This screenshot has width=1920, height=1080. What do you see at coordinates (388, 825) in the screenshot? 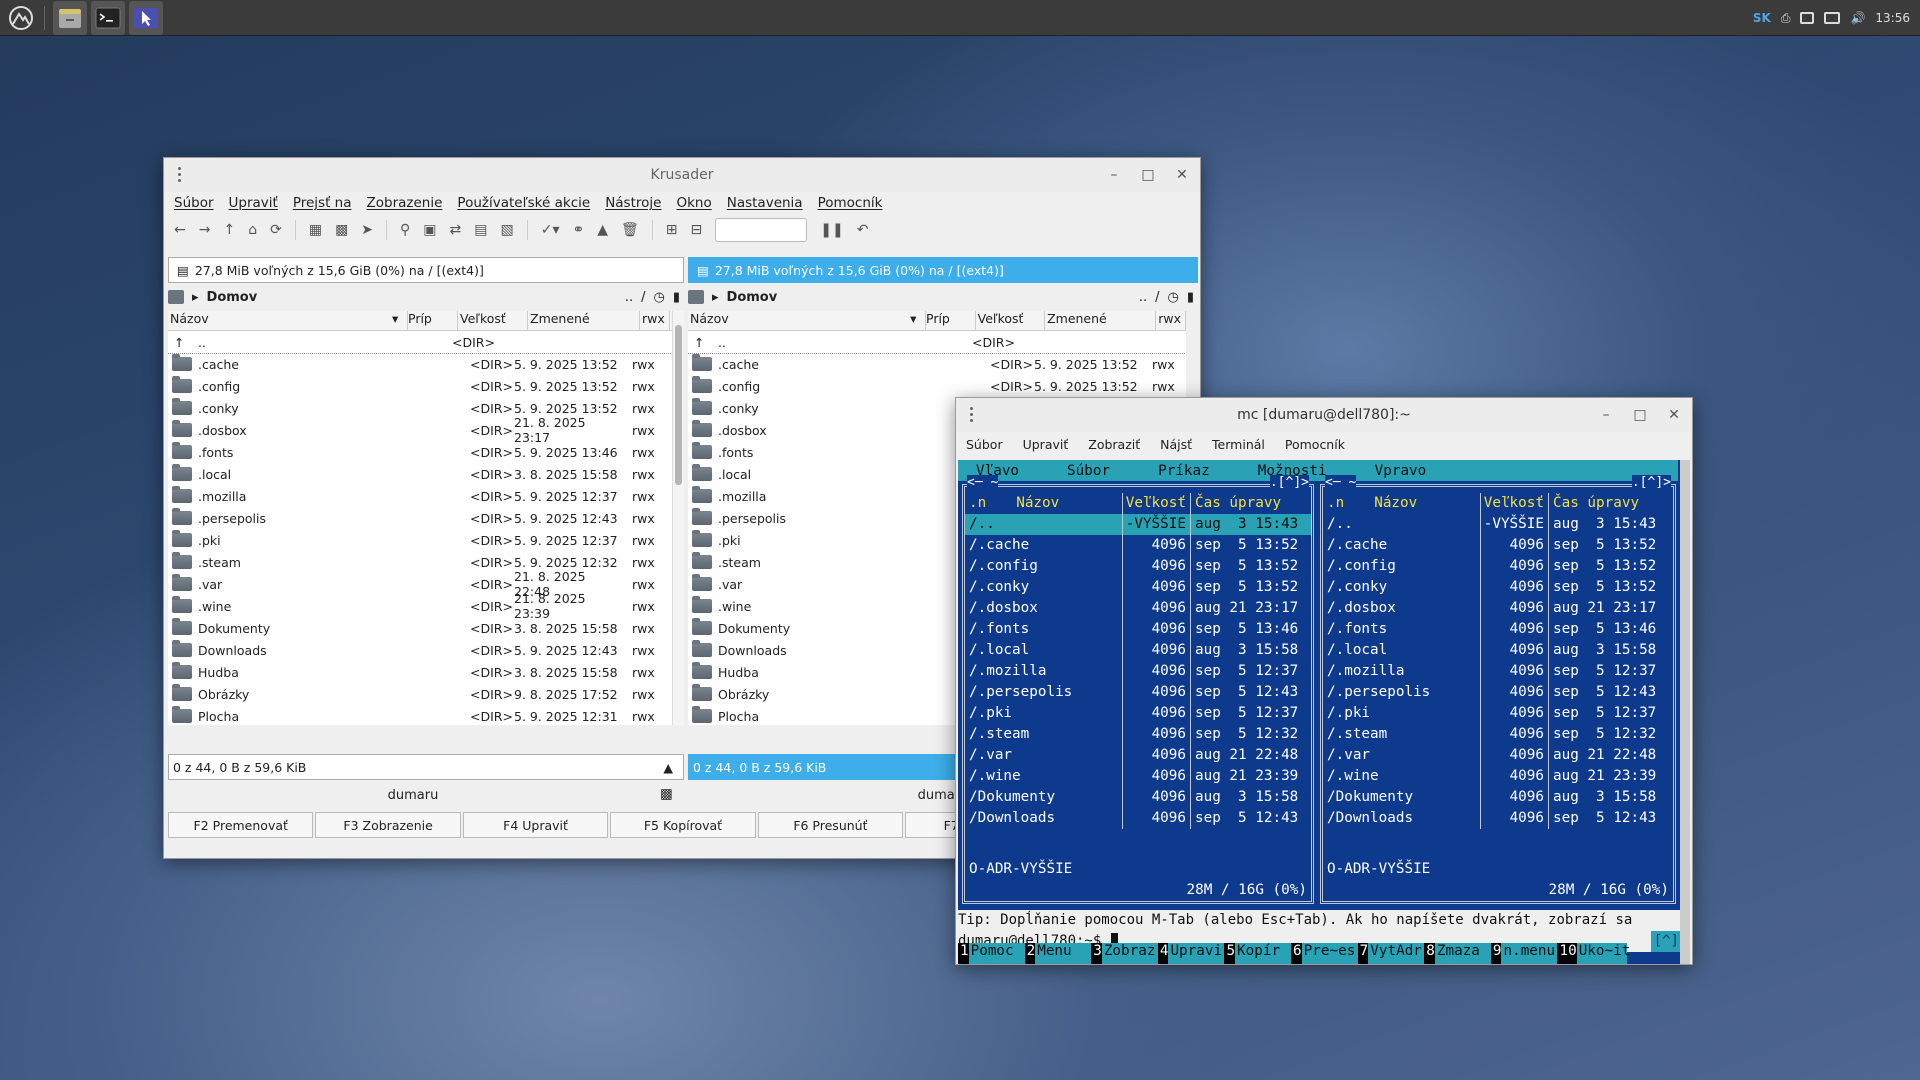
I see `fkey-button: F3 Zobrazenie` at bounding box center [388, 825].